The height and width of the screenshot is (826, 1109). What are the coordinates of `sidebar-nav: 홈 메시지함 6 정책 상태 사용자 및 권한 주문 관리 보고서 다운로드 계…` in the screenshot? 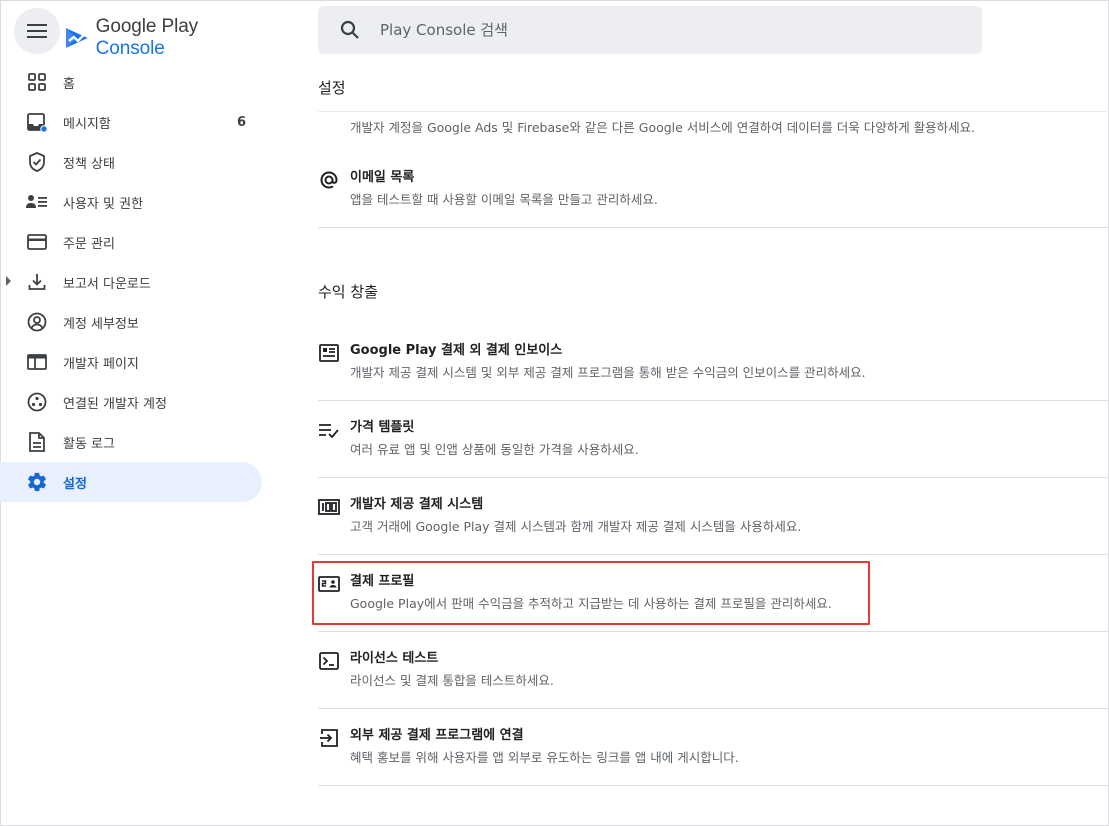 It's located at (135, 282).